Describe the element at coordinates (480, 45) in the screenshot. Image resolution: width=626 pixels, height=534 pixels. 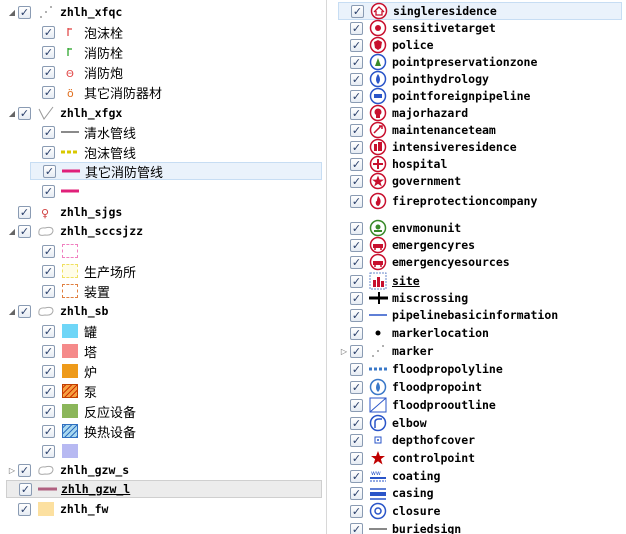
I see `layer-row: ✓ police` at that location.